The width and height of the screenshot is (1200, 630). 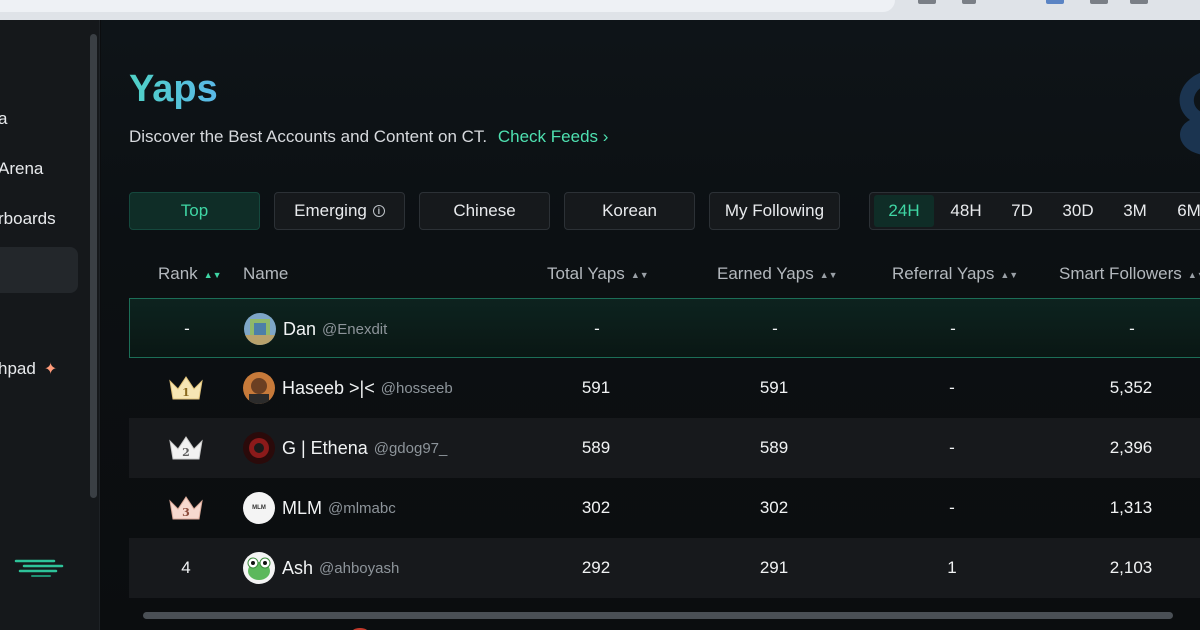 What do you see at coordinates (664, 448) in the screenshot?
I see `table-row: 2 G | Ethena @gdog97_ 589 589 - 2,396` at bounding box center [664, 448].